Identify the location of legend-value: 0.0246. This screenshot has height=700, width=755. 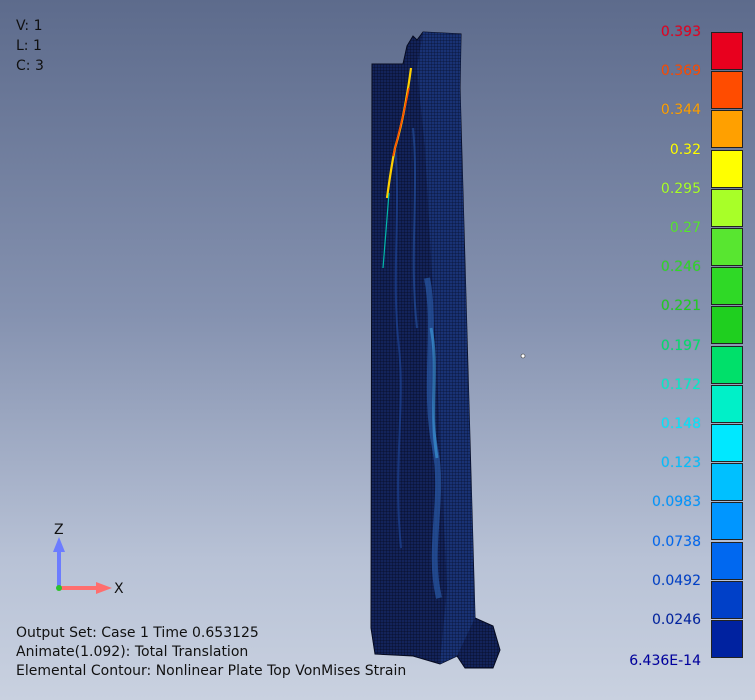
(676, 620).